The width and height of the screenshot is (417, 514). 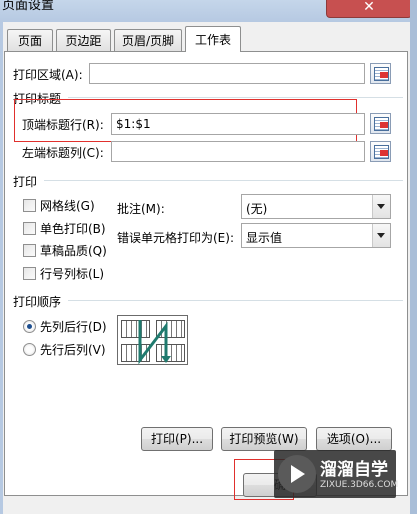 I want to click on tab-header-footer: 页眉/页脚, so click(x=148, y=40).